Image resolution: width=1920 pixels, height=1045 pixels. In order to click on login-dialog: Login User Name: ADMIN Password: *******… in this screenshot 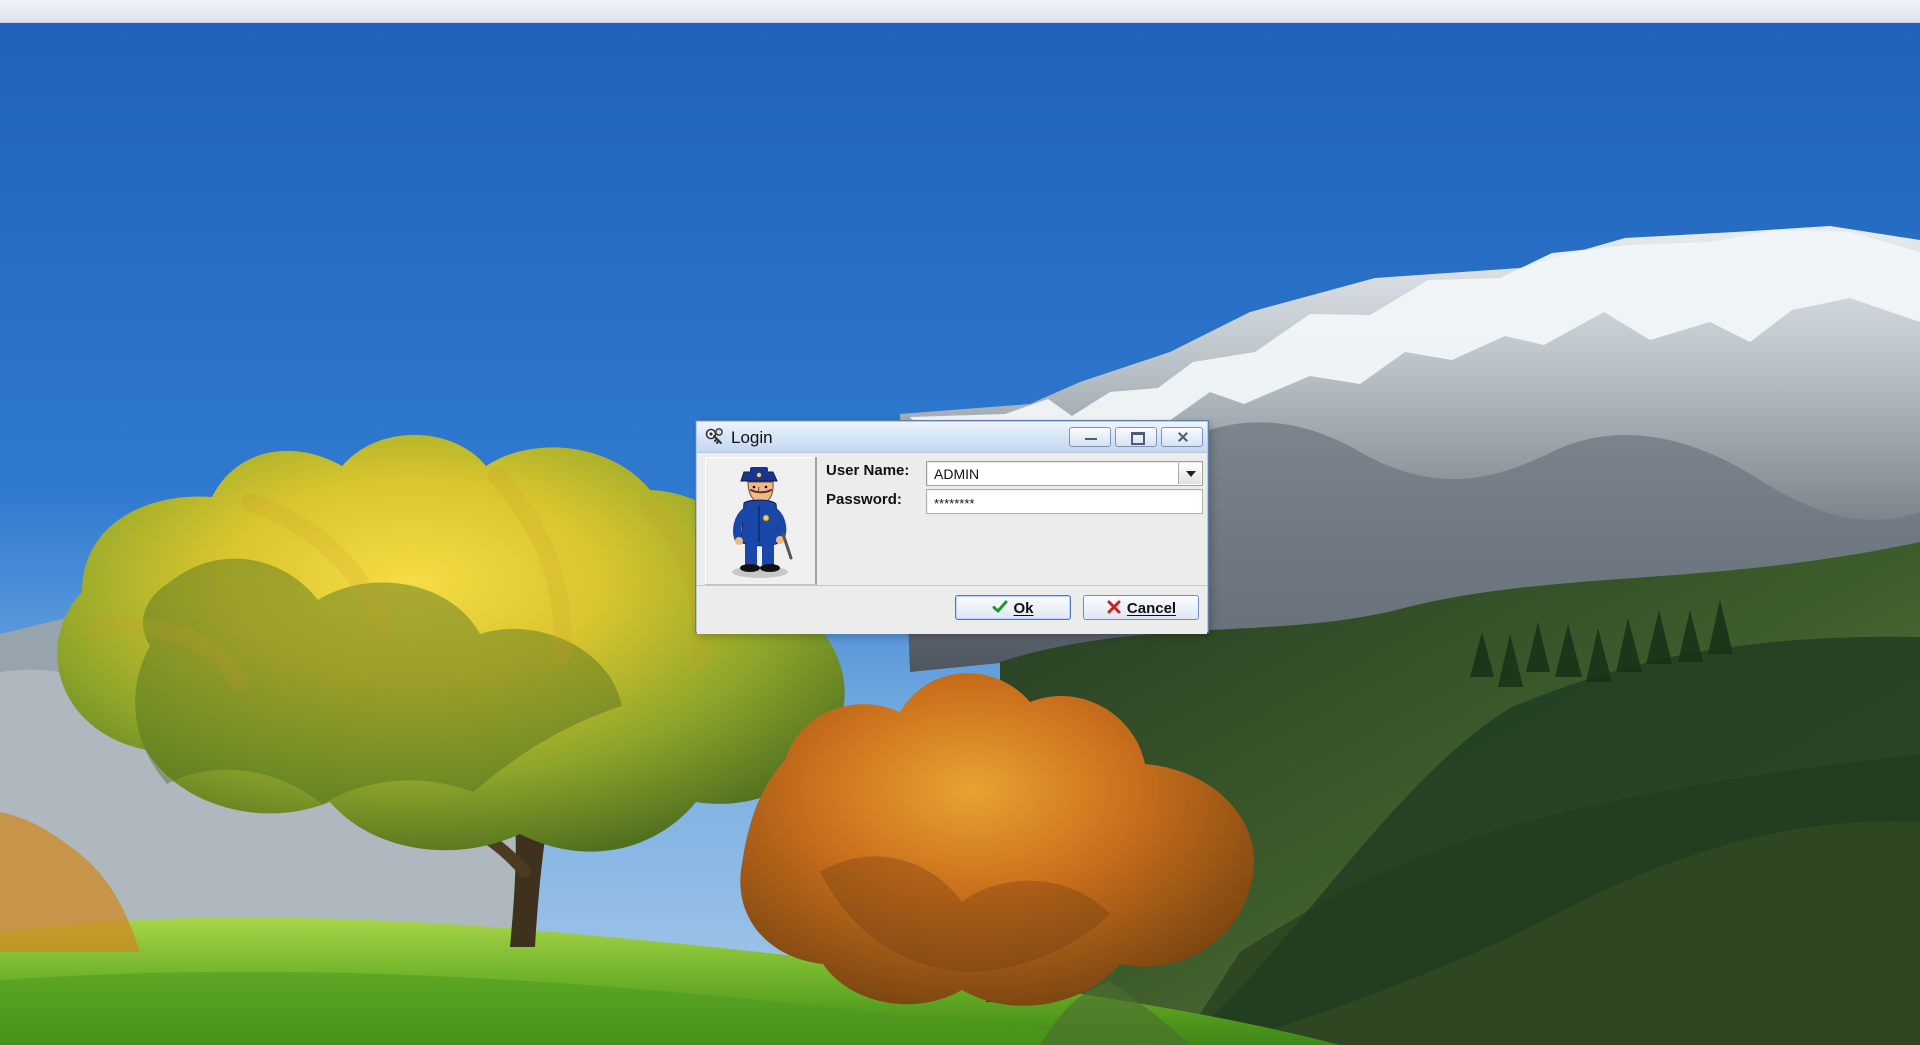, I will do `click(952, 527)`.